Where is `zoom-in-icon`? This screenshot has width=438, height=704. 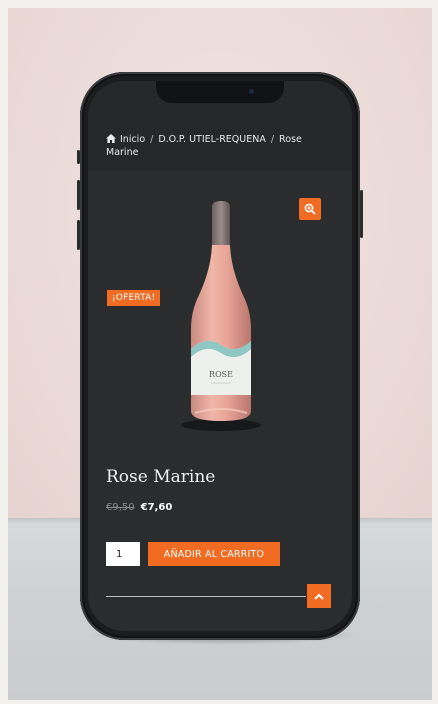
zoom-in-icon is located at coordinates (310, 209).